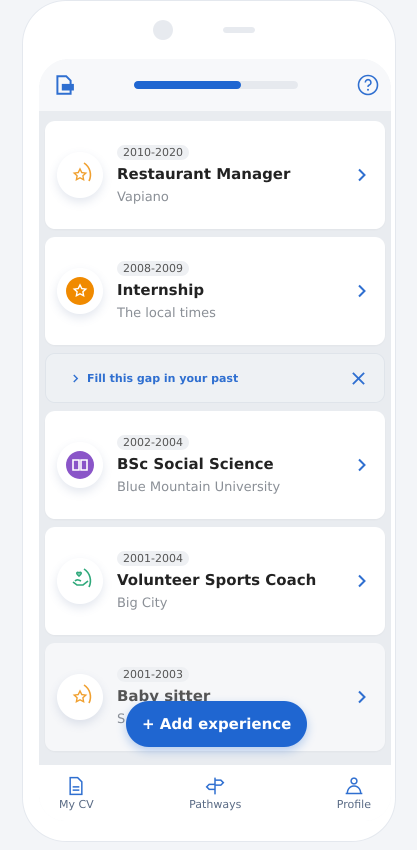 Image resolution: width=417 pixels, height=850 pixels. Describe the element at coordinates (153, 674) in the screenshot. I see `year-range-tag: 2001-2003` at that location.